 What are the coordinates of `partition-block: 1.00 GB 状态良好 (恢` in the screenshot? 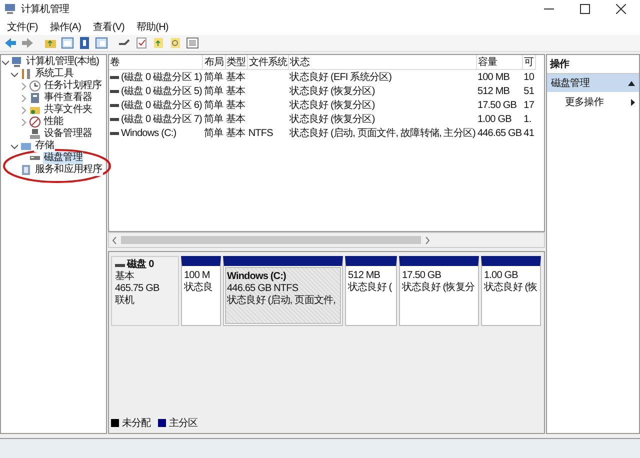 It's located at (511, 291).